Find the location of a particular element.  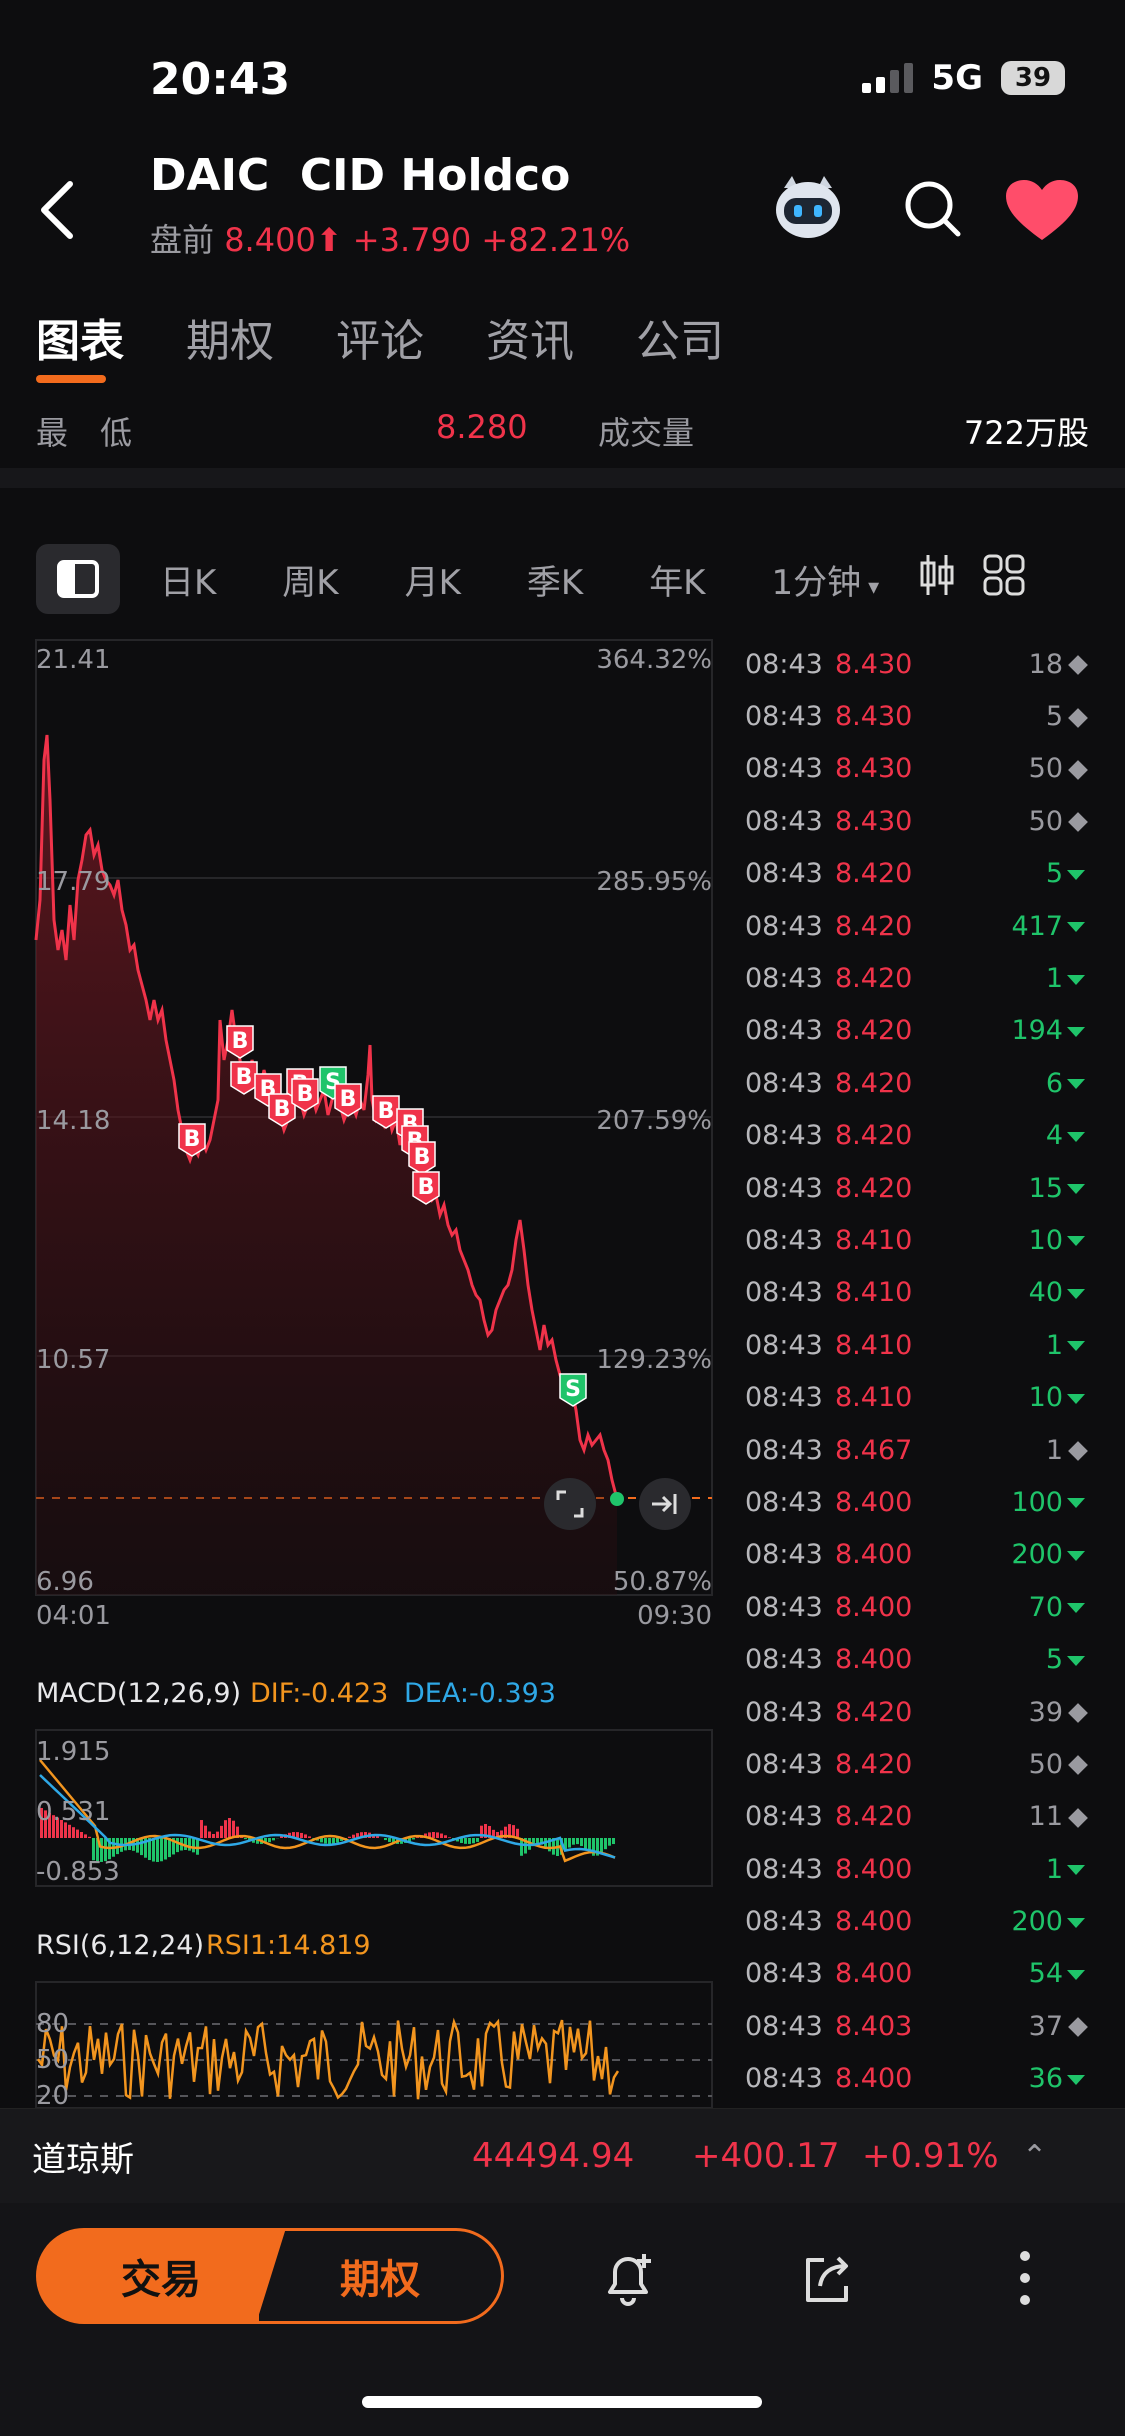

pct-label-1: 285.95% is located at coordinates (654, 882).